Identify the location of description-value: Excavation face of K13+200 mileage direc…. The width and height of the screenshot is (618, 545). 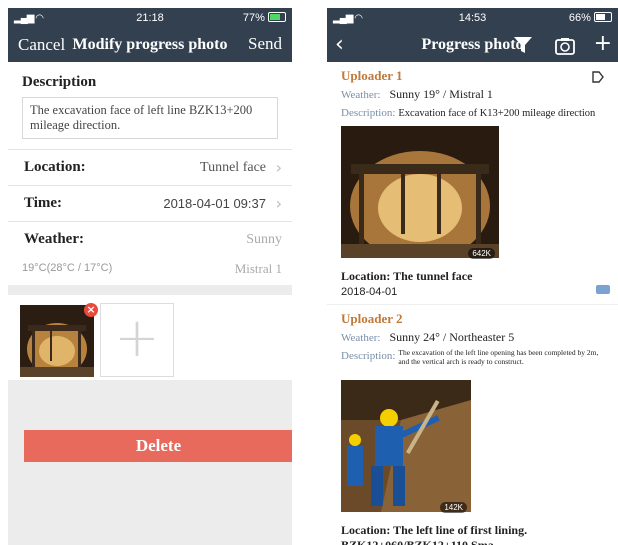
(497, 113).